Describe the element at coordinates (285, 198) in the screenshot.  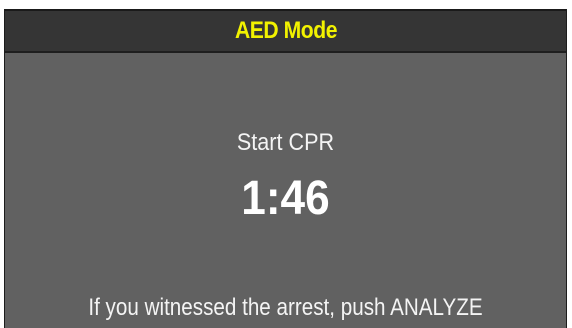
I see `cpr-timer: 1:46` at that location.